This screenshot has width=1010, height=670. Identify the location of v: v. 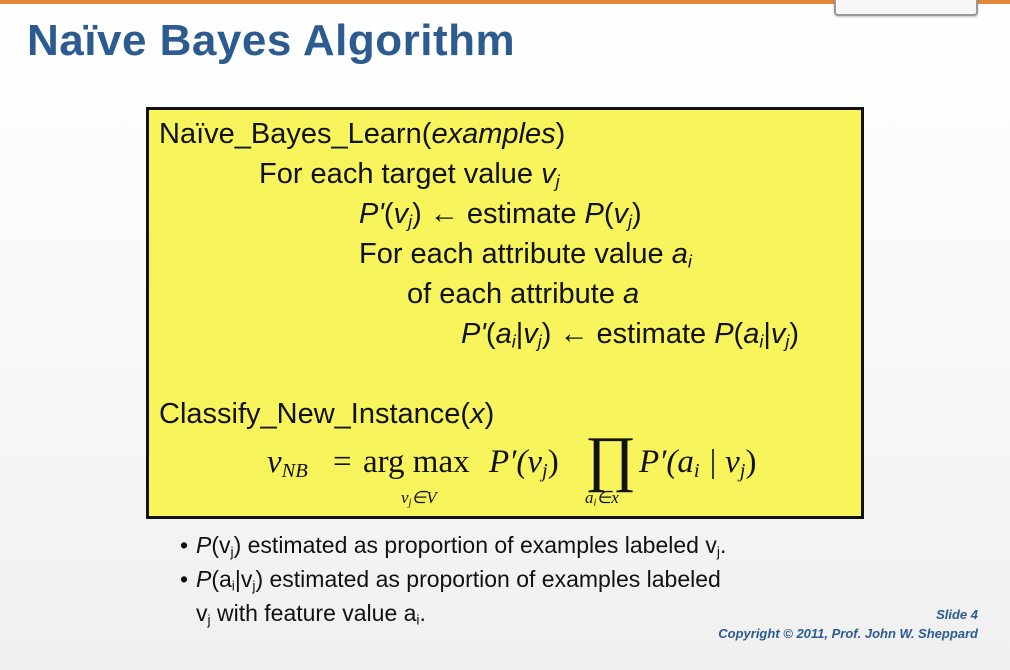
(202, 613).